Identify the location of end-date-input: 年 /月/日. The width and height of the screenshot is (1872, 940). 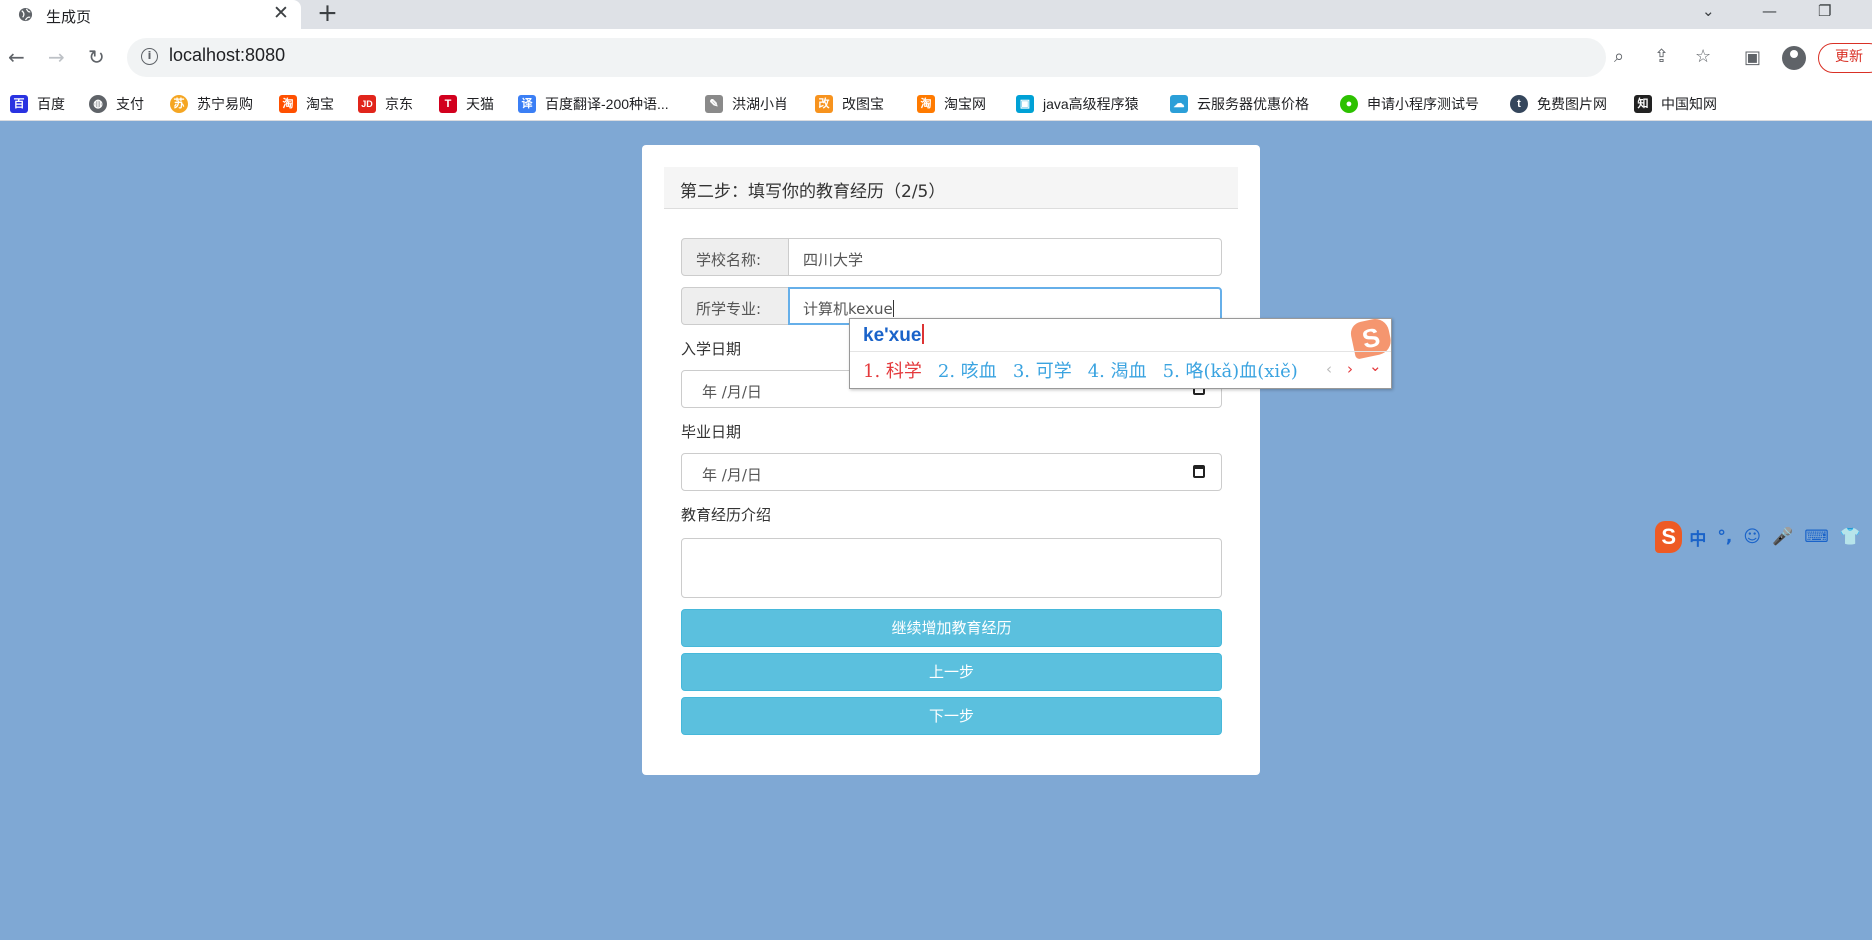
(951, 472).